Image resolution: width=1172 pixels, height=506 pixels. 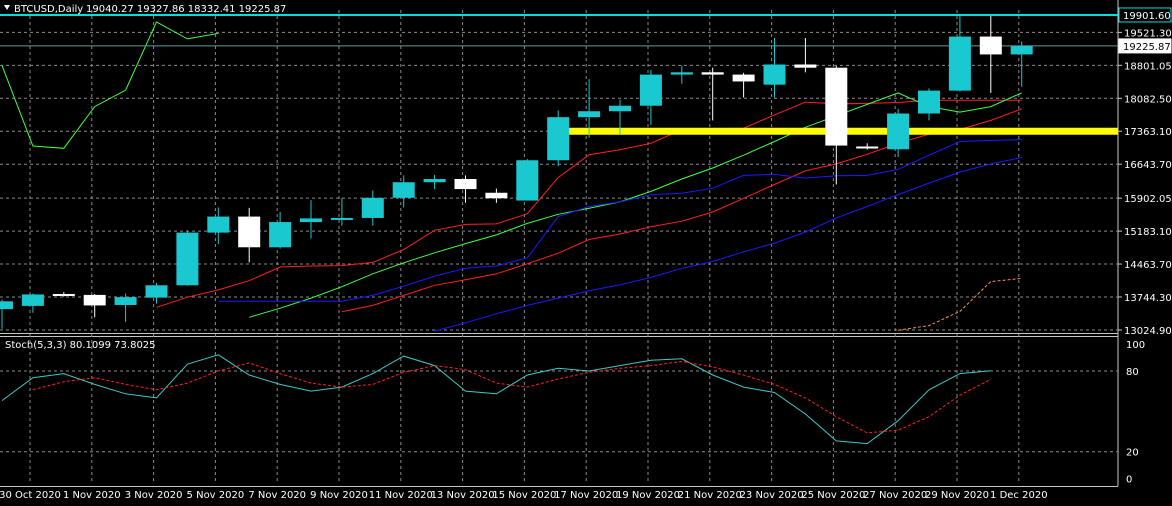 I want to click on y-axis-label: 15183.10, so click(x=1148, y=232).